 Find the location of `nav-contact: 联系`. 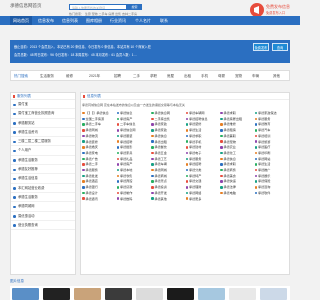

nav-contact: 联系 is located at coordinates (164, 20).